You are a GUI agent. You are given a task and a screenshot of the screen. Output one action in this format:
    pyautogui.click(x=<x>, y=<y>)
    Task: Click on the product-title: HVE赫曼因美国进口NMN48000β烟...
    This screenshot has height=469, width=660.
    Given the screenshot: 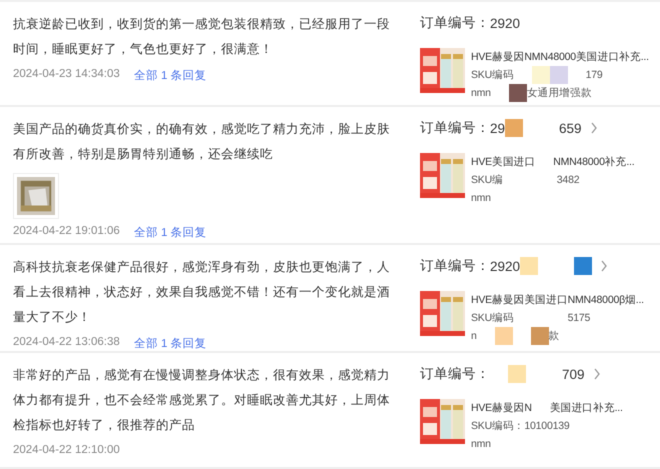 What is the action you would take?
    pyautogui.click(x=557, y=300)
    